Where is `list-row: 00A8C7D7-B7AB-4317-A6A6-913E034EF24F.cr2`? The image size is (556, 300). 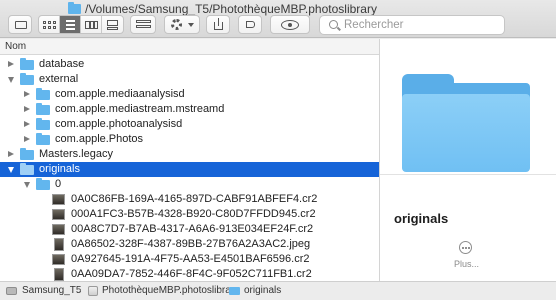 list-row: 00A8C7D7-B7AB-4317-A6A6-913E034EF24F.cr2 is located at coordinates (189, 229).